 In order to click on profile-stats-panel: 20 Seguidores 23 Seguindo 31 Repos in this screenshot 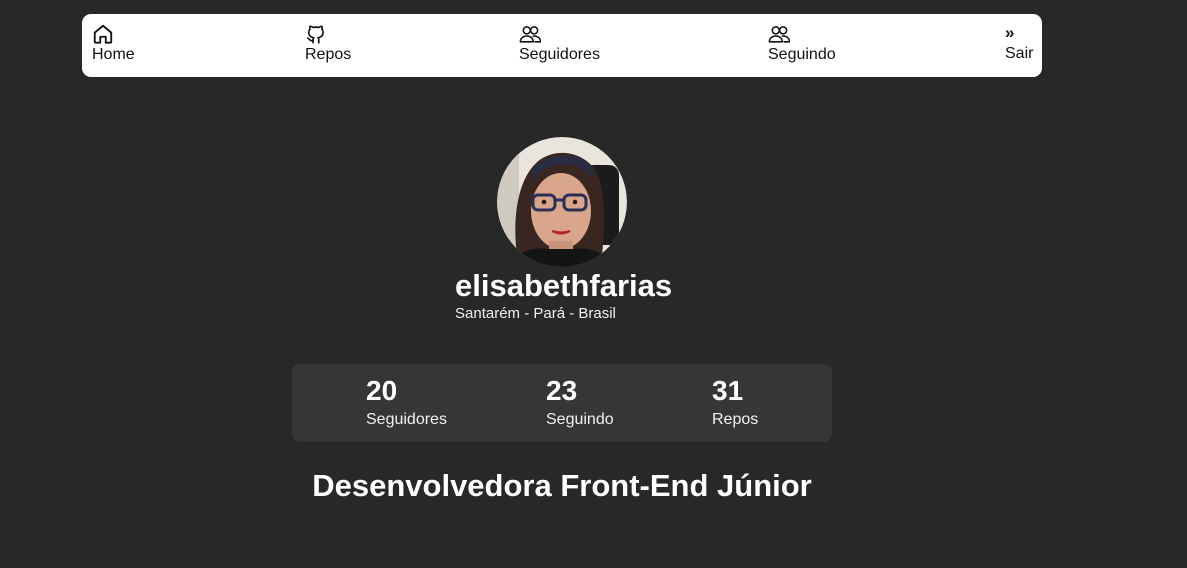, I will do `click(562, 403)`.